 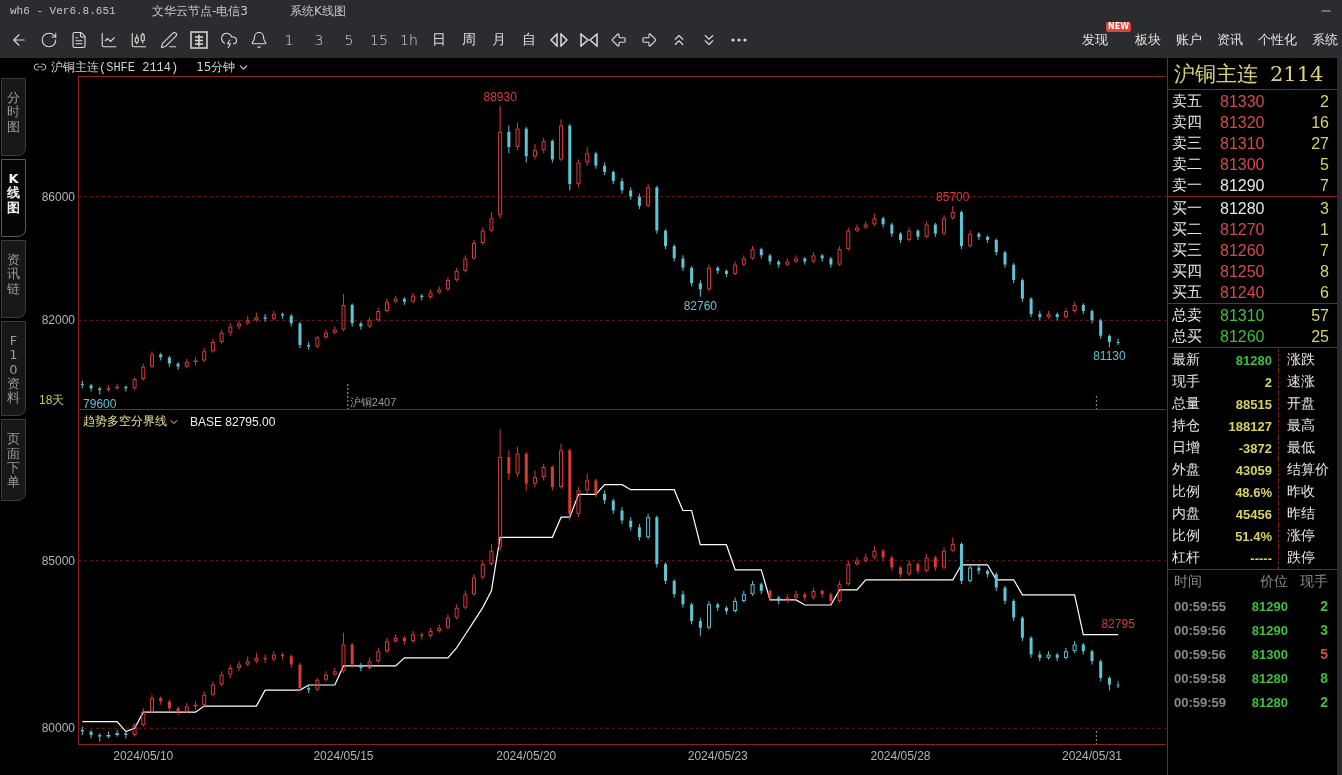 What do you see at coordinates (1148, 40) in the screenshot?
I see `menu-item: 板块` at bounding box center [1148, 40].